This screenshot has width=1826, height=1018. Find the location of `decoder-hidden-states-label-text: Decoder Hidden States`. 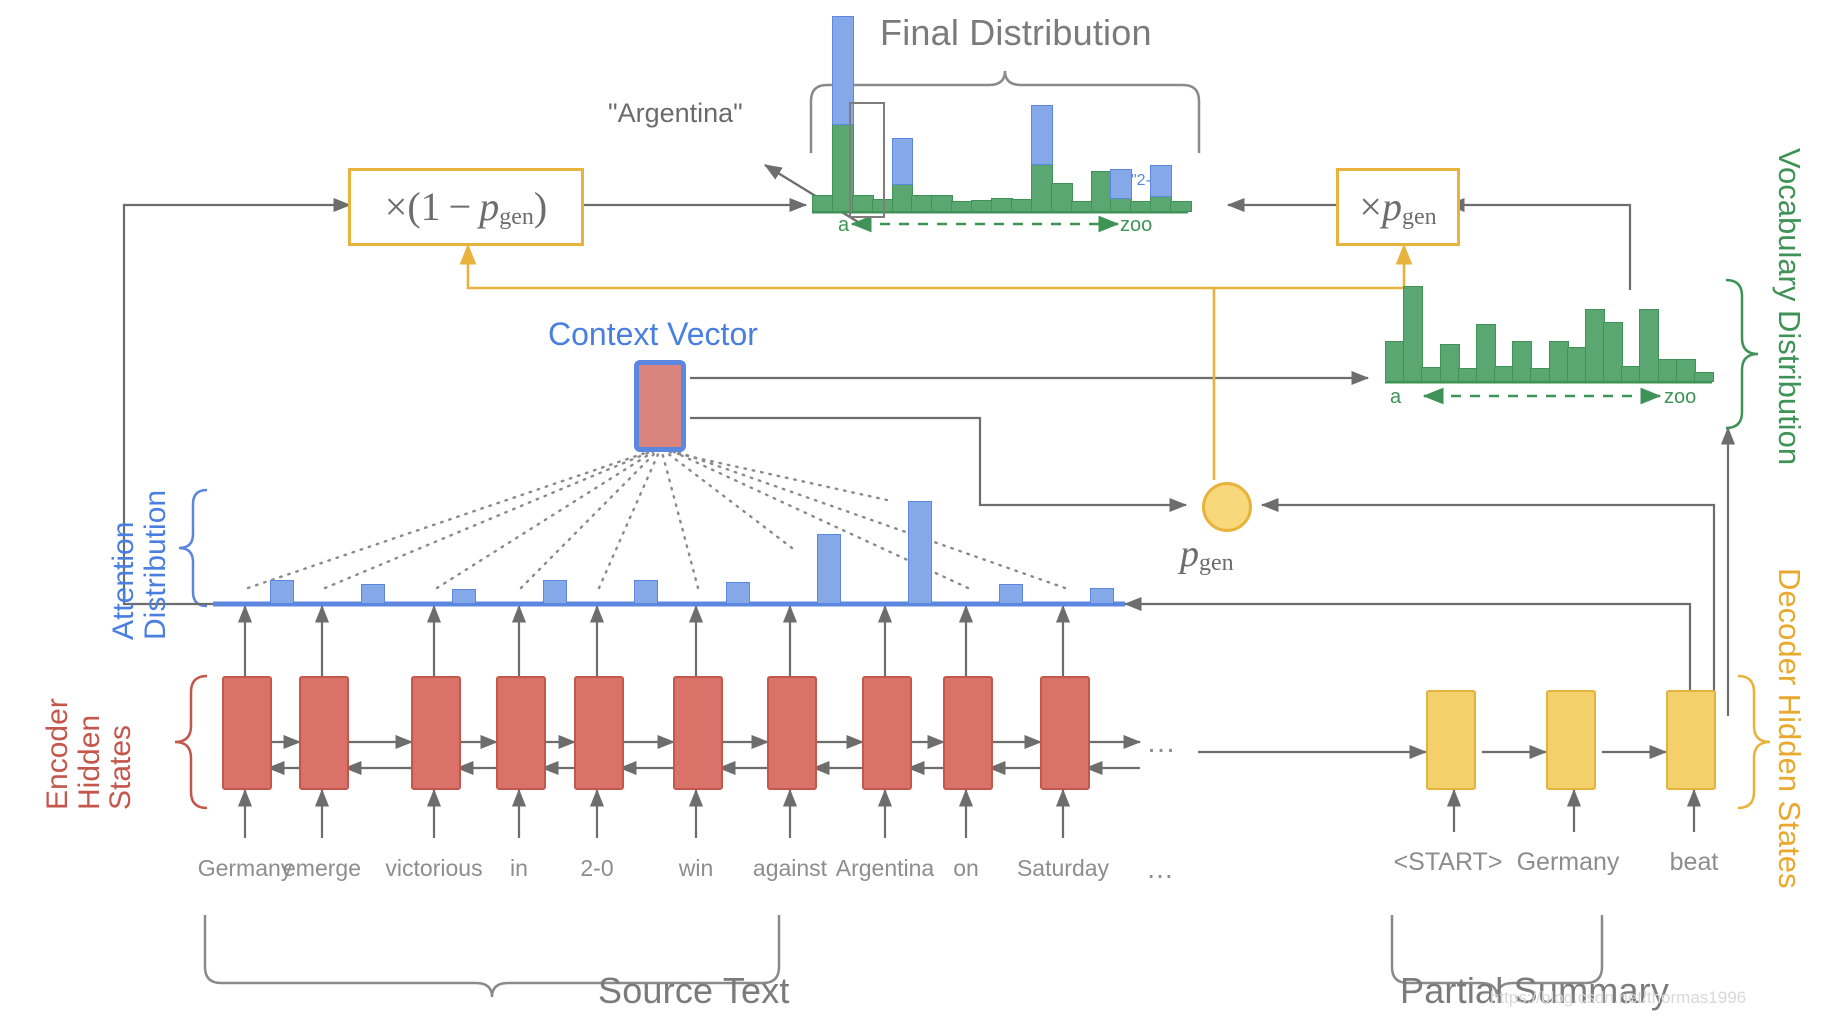

decoder-hidden-states-label-text: Decoder Hidden States is located at coordinates (1789, 728).